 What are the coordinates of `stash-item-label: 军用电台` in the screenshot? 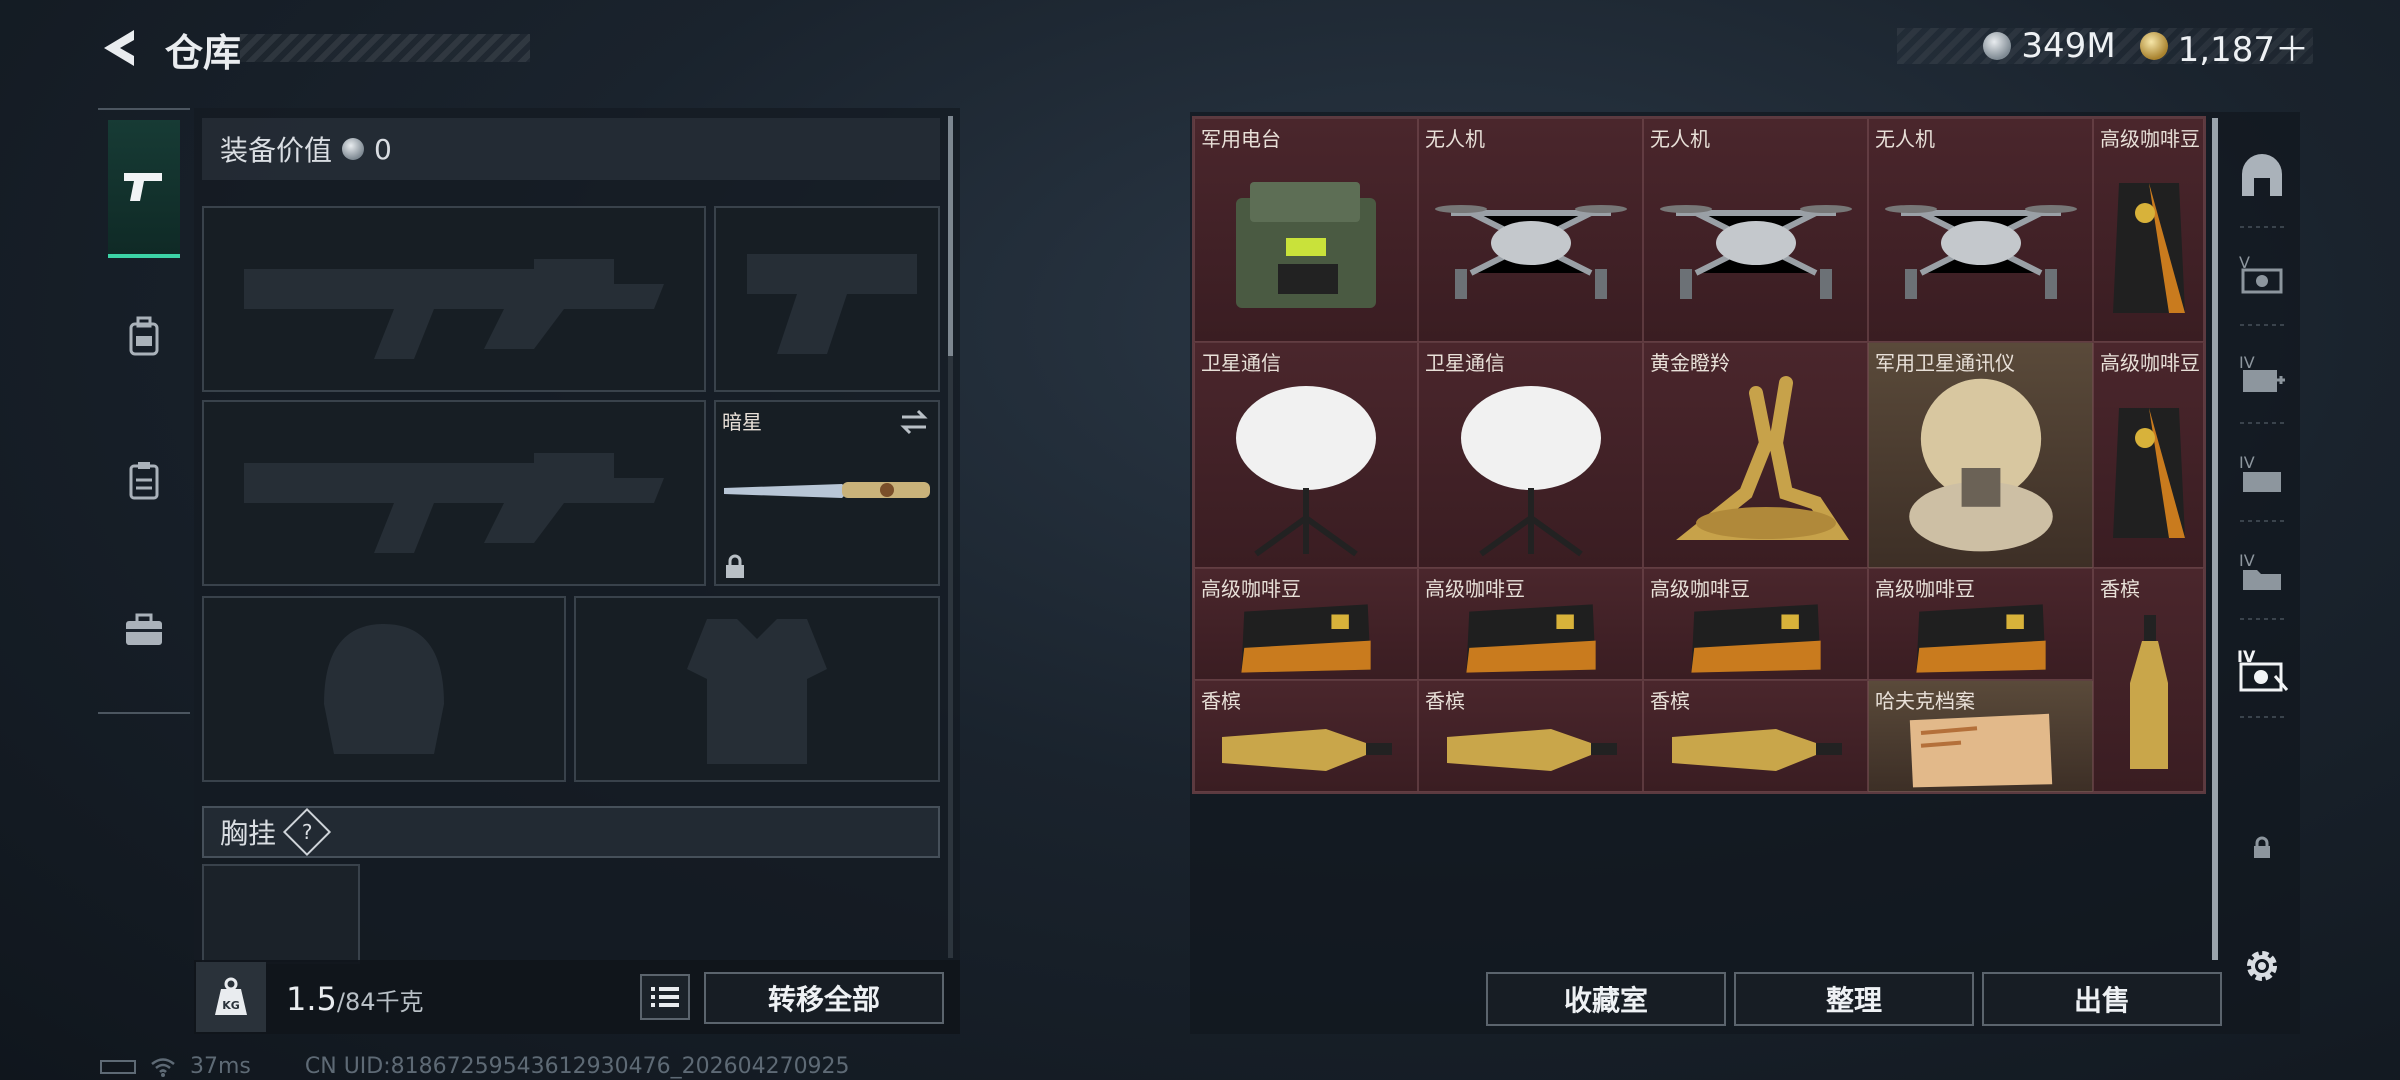 It's located at (1241, 139).